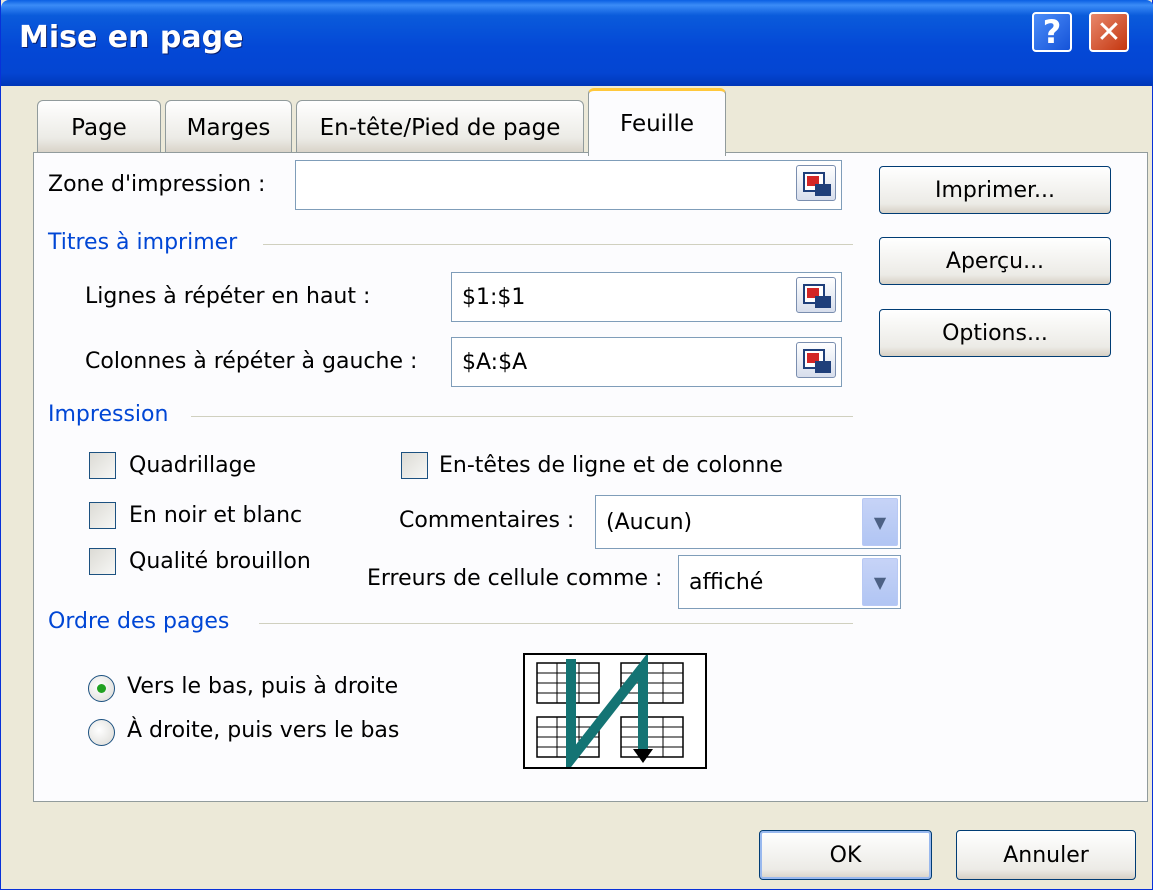 The width and height of the screenshot is (1153, 890). I want to click on cell-errors-select: affiché ▼, so click(789, 582).